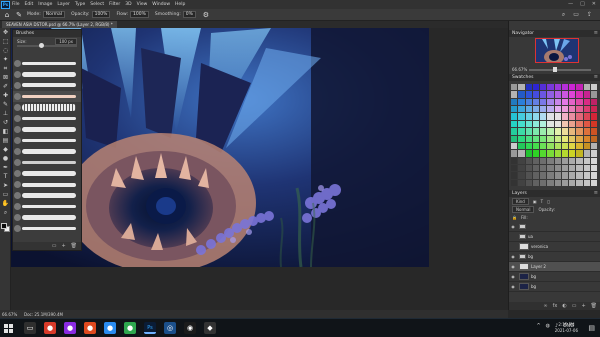  I want to click on notification-icon: ▤, so click(591, 328).